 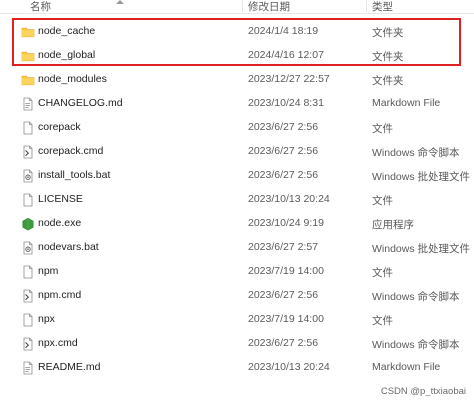 I want to click on file-name: node.exe, so click(x=60, y=223).